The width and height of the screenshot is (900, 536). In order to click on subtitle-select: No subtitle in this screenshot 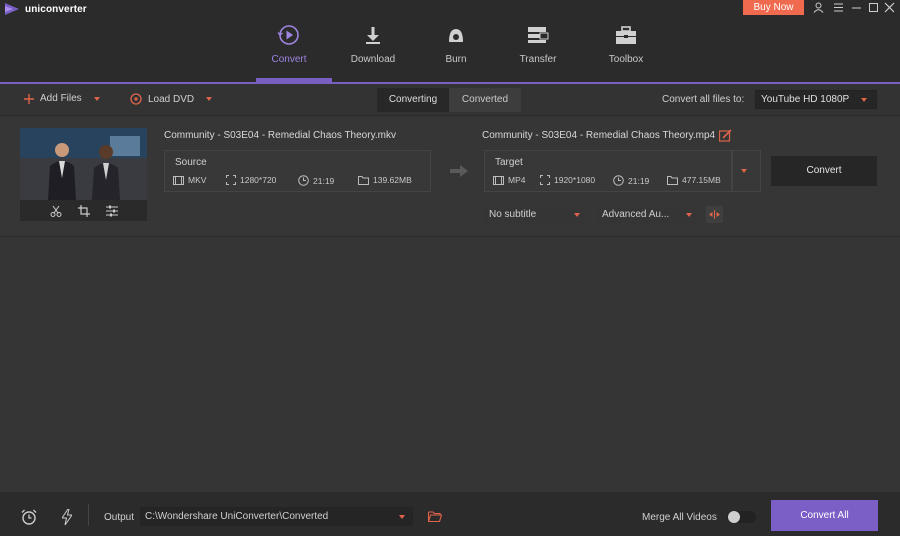, I will do `click(535, 215)`.